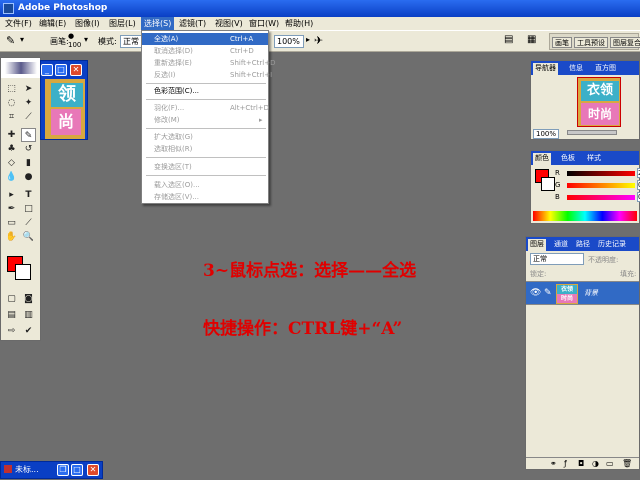 The image size is (640, 480). I want to click on background-color-swatch, so click(23, 272).